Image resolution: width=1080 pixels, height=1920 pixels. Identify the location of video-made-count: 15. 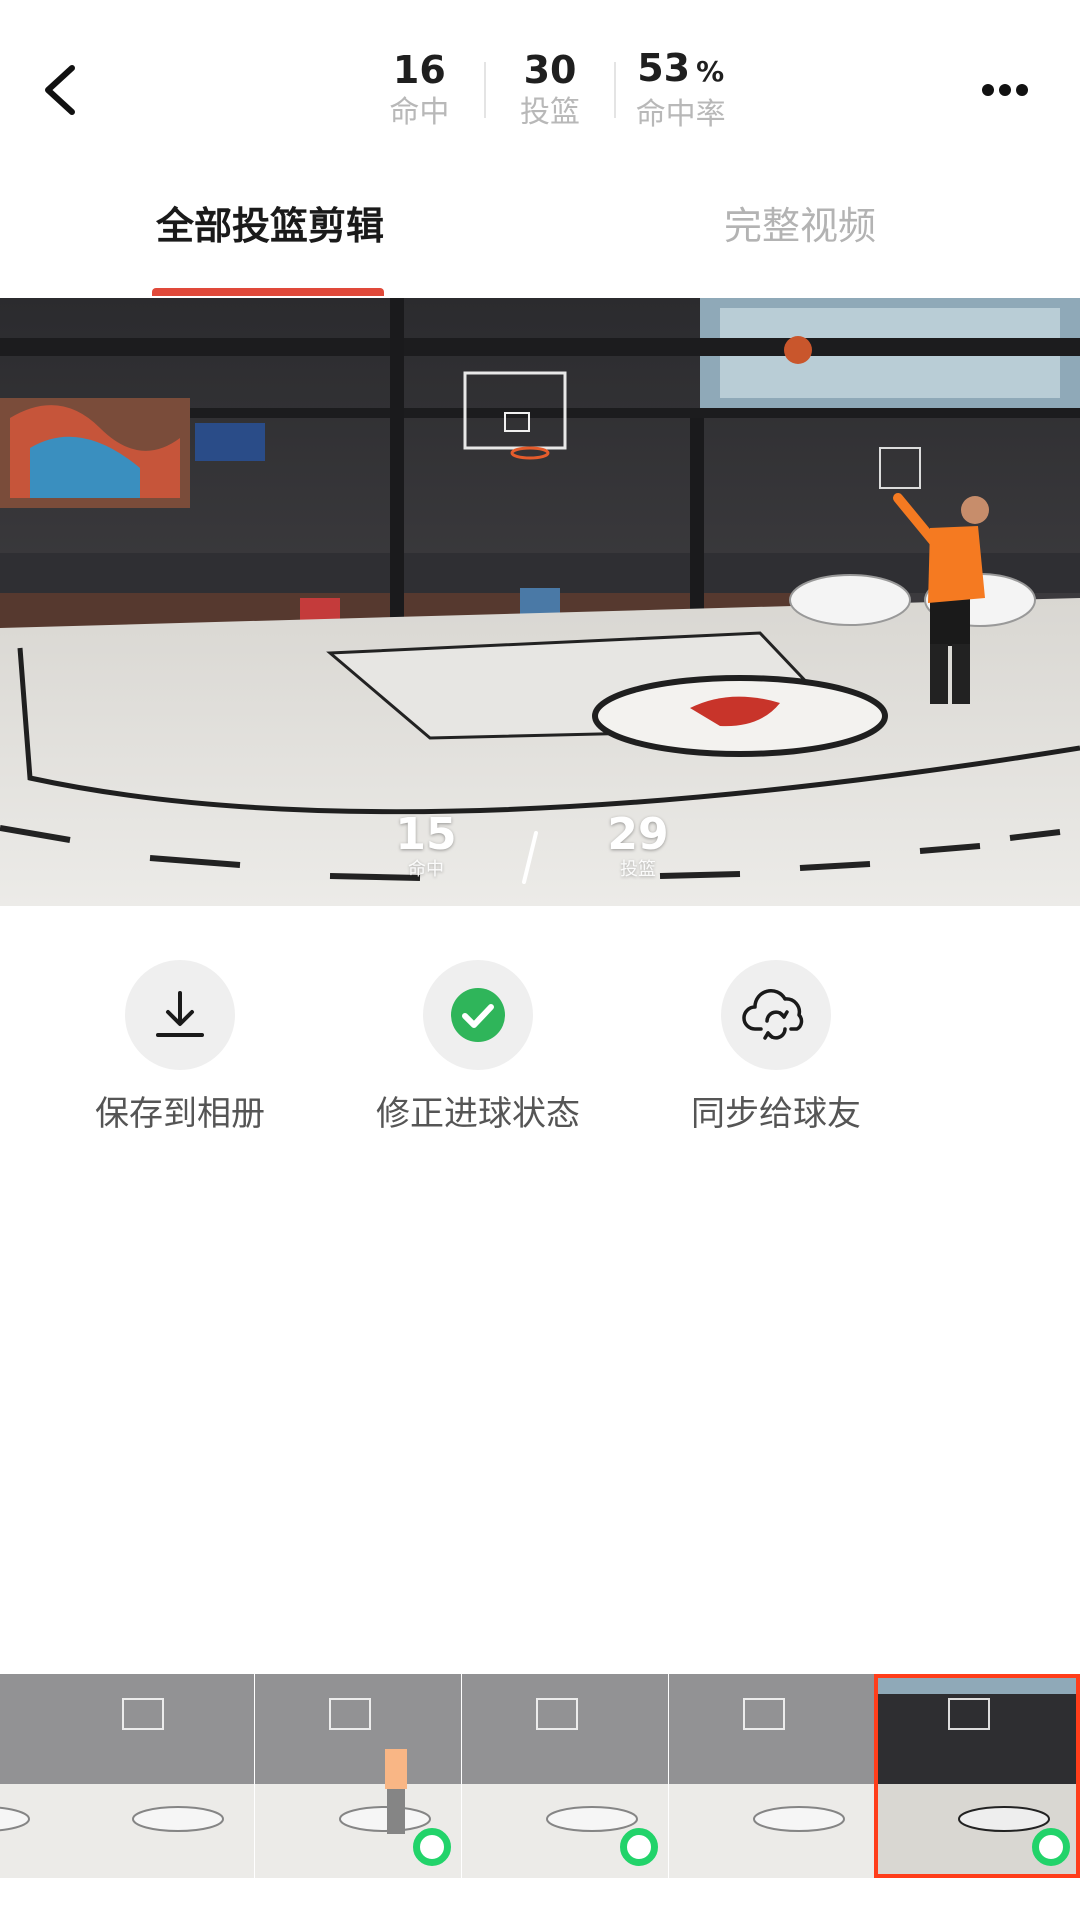
(426, 834).